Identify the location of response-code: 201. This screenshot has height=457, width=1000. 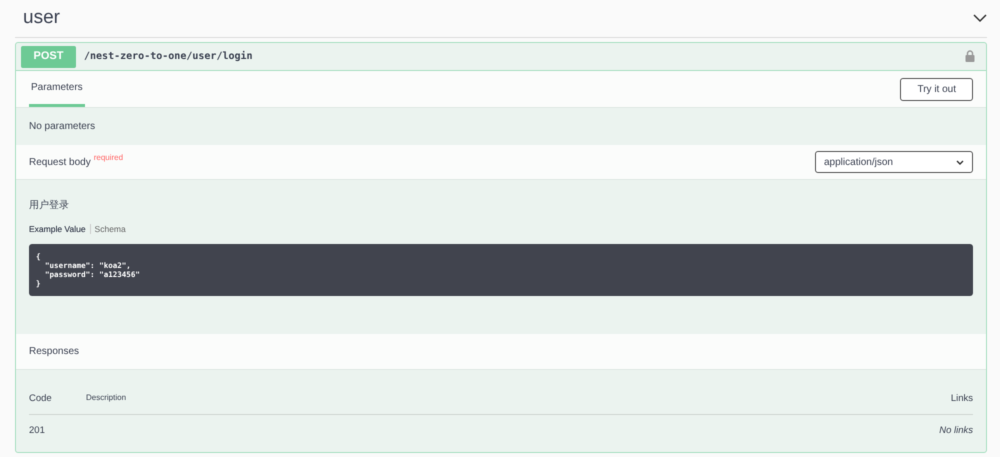
(37, 431).